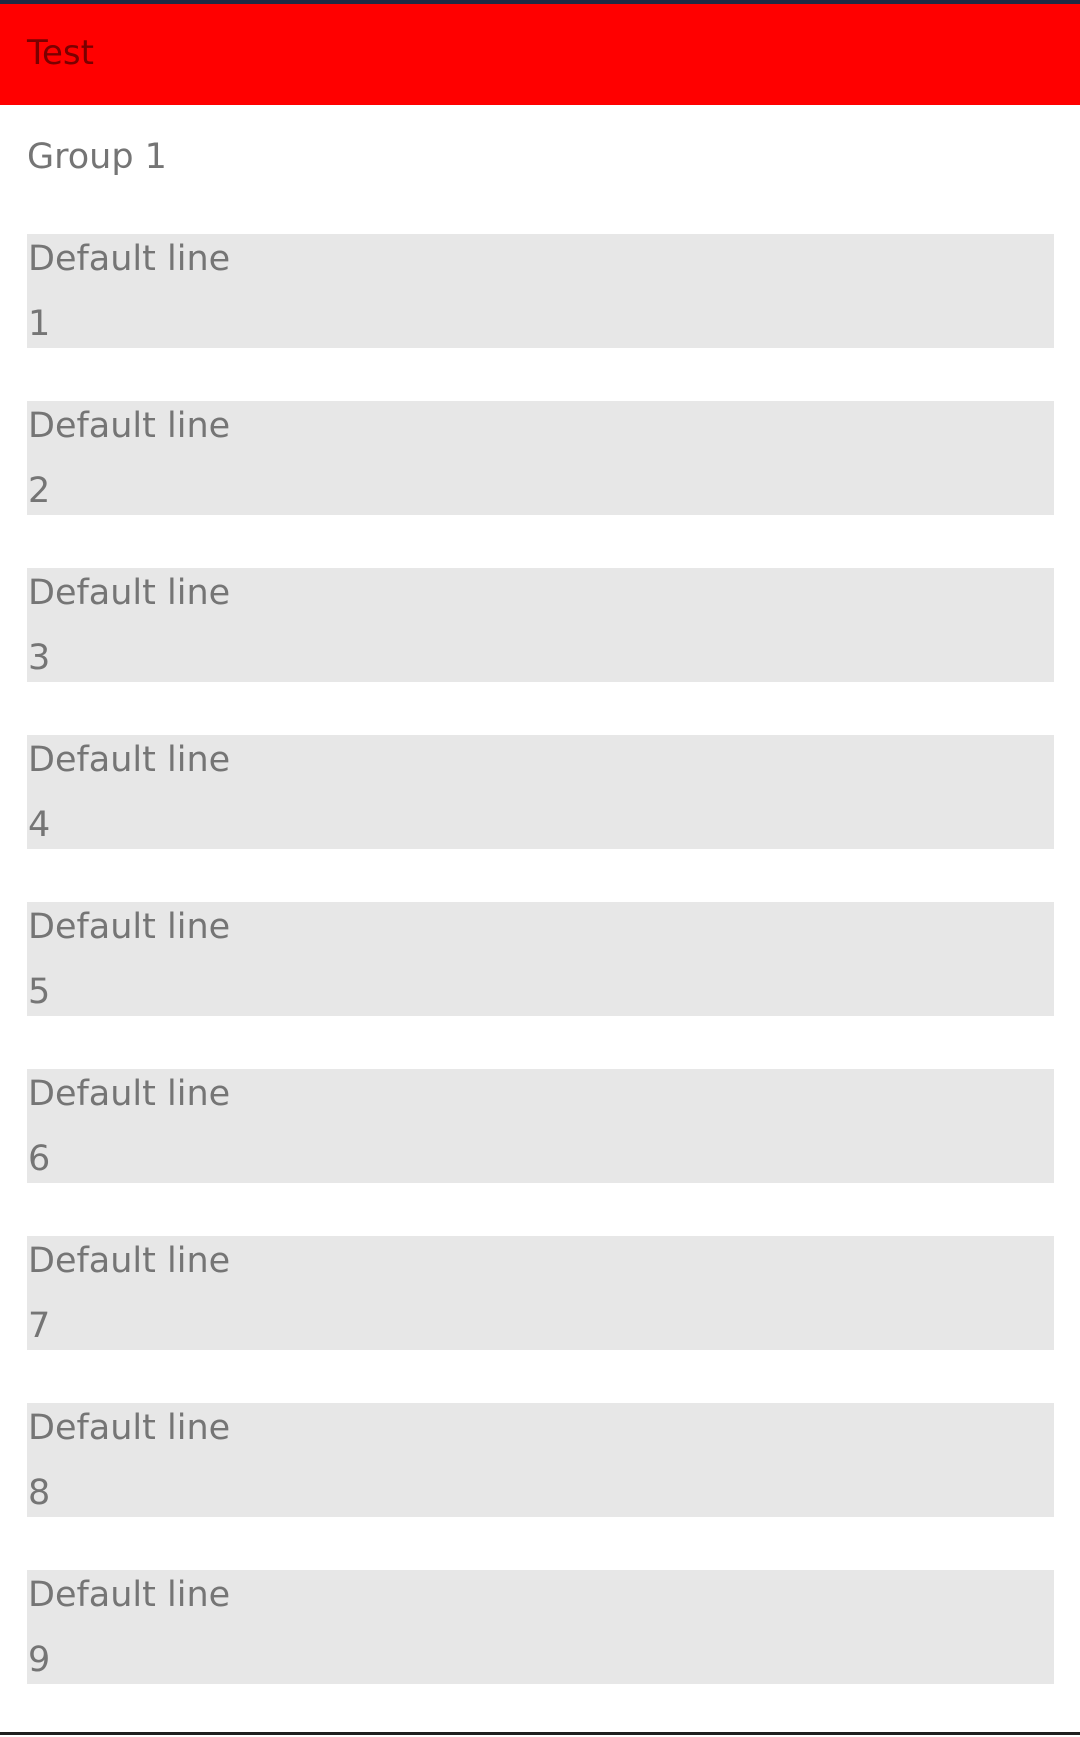 The image size is (1080, 1737). What do you see at coordinates (540, 291) in the screenshot?
I see `list-item: Default line 1` at bounding box center [540, 291].